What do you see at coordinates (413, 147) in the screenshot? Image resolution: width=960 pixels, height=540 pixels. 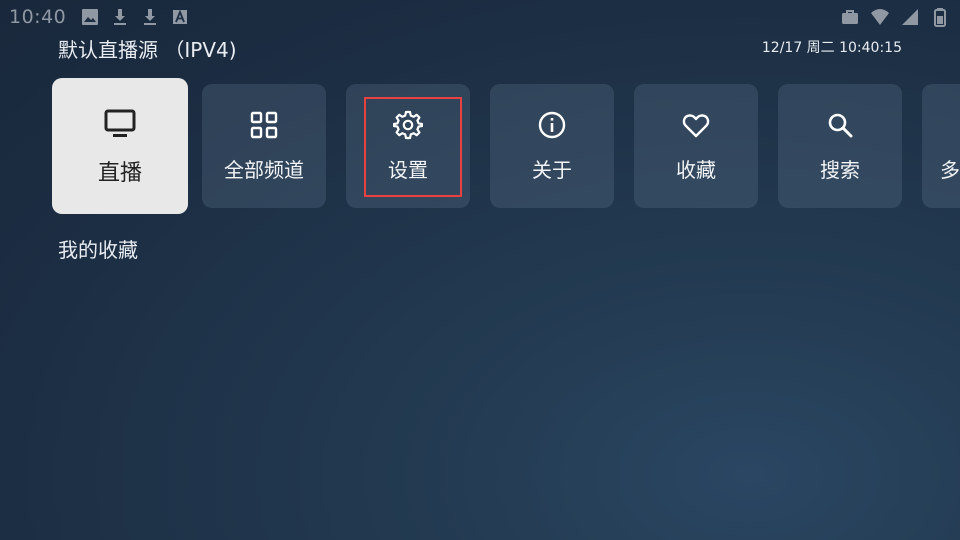 I see `focus-highlight` at bounding box center [413, 147].